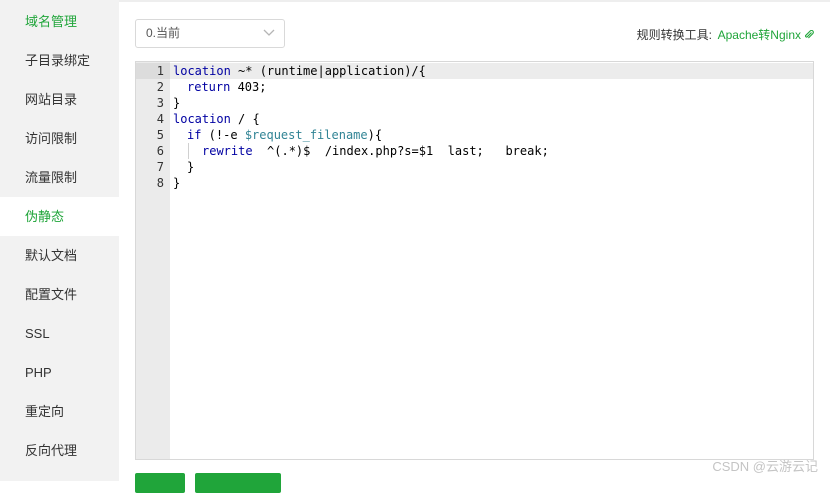 Image resolution: width=830 pixels, height=493 pixels. I want to click on chevron-down-icon, so click(269, 32).